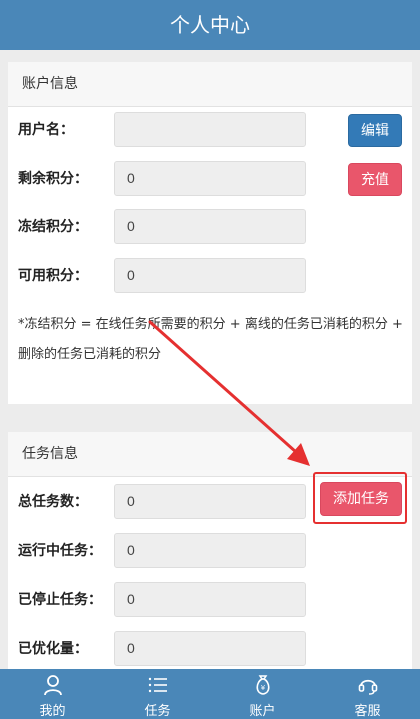 This screenshot has height=719, width=420. What do you see at coordinates (60, 600) in the screenshot?
I see `stopped-tasks-label: 已停止任务：` at bounding box center [60, 600].